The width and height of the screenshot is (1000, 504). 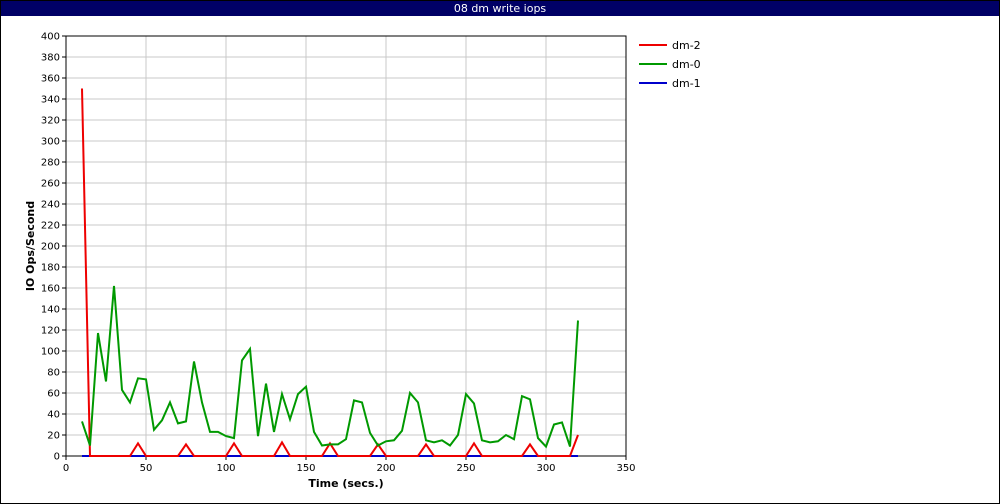 What do you see at coordinates (50, 226) in the screenshot?
I see `y-tick-label: 220` at bounding box center [50, 226].